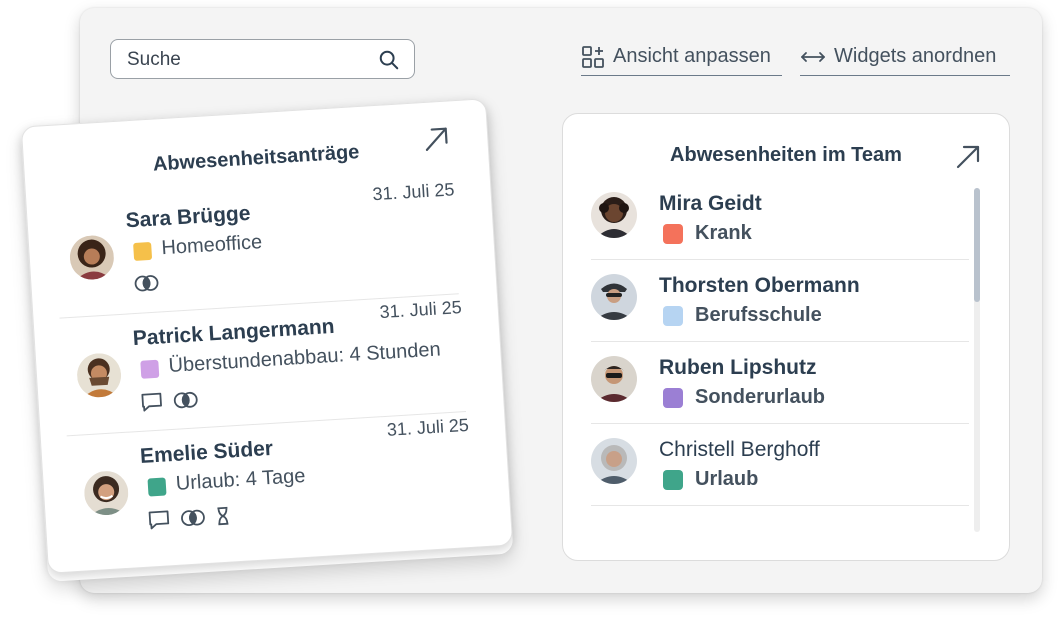  Describe the element at coordinates (727, 479) in the screenshot. I see `absence-status: Urlaub` at that location.